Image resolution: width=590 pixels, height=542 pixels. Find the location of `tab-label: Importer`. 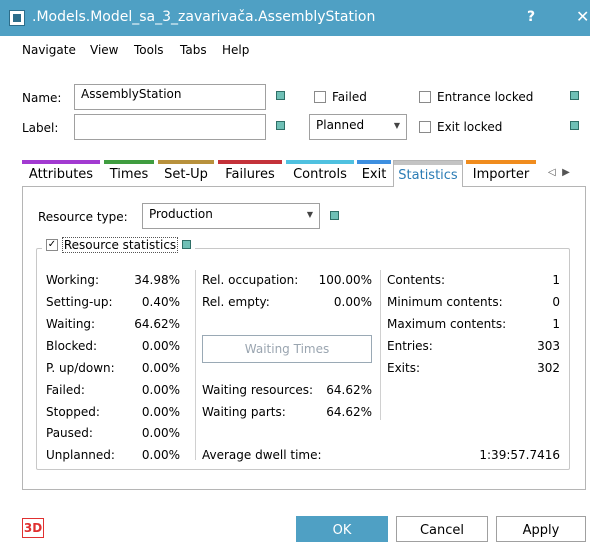

tab-label: Importer is located at coordinates (501, 174).